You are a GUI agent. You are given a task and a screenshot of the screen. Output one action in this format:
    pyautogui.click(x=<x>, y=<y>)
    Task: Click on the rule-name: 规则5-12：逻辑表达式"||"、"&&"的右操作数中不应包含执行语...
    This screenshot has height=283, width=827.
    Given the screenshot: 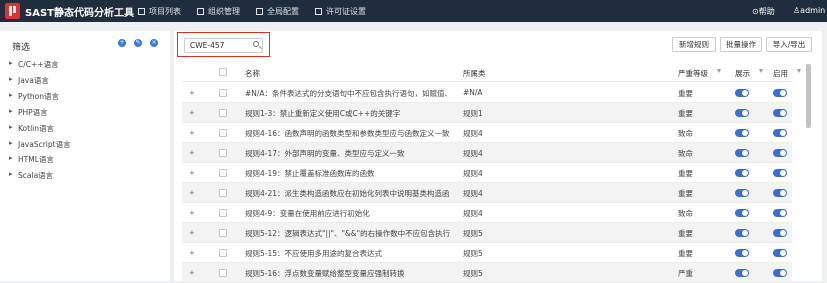 What is the action you would take?
    pyautogui.click(x=347, y=233)
    